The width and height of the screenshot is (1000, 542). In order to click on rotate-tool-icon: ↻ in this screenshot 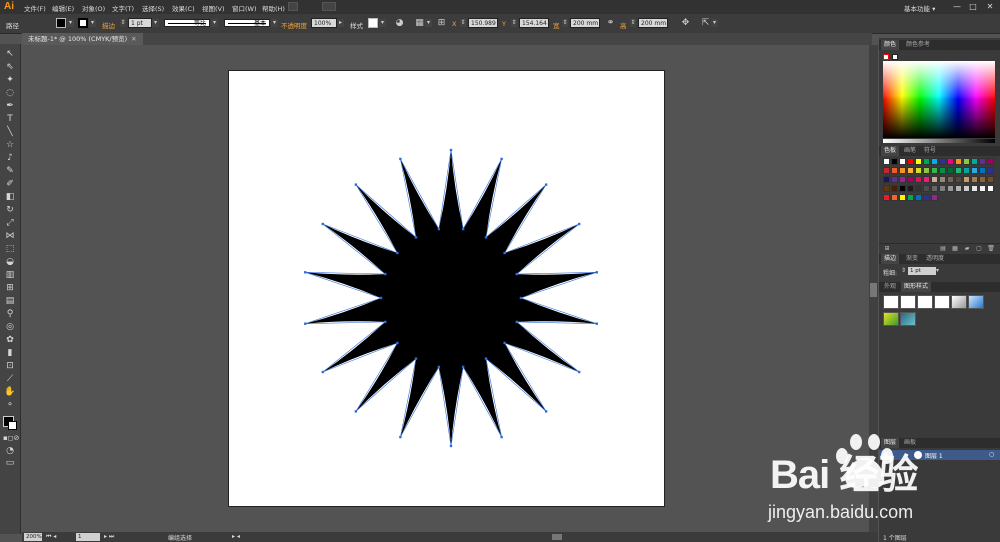, I will do `click(10, 210)`.